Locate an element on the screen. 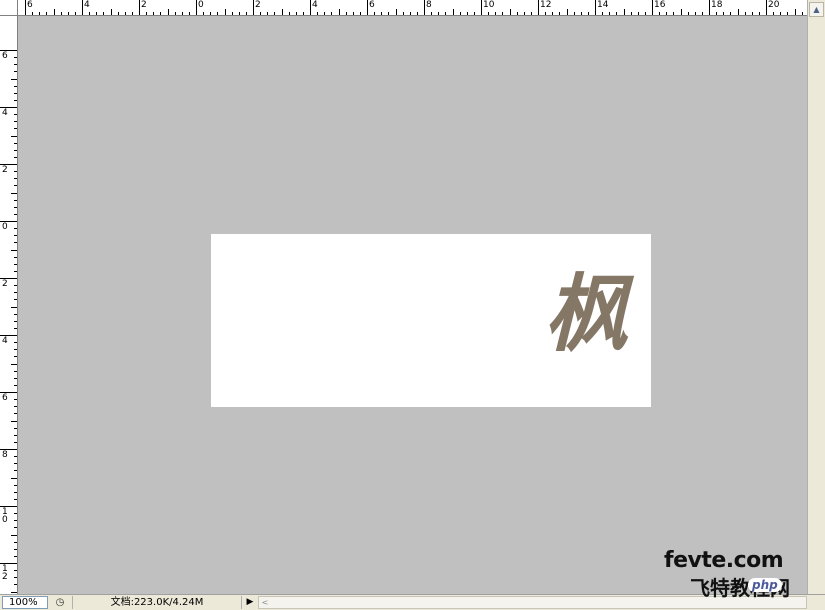 Image resolution: width=825 pixels, height=610 pixels. scroll-up-button: ▲ is located at coordinates (816, 9).